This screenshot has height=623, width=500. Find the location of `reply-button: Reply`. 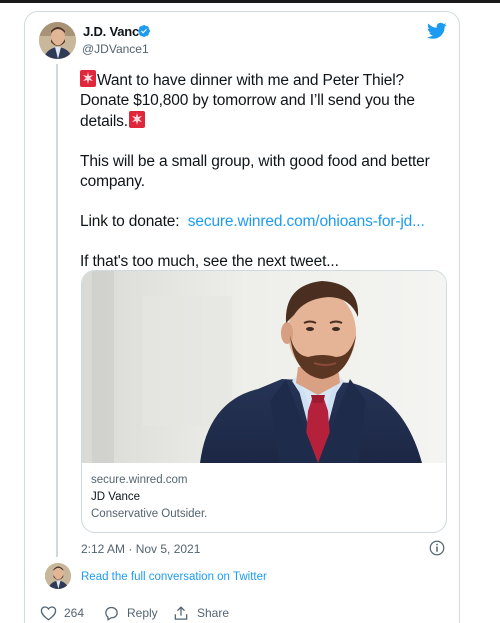

reply-button: Reply is located at coordinates (130, 613).